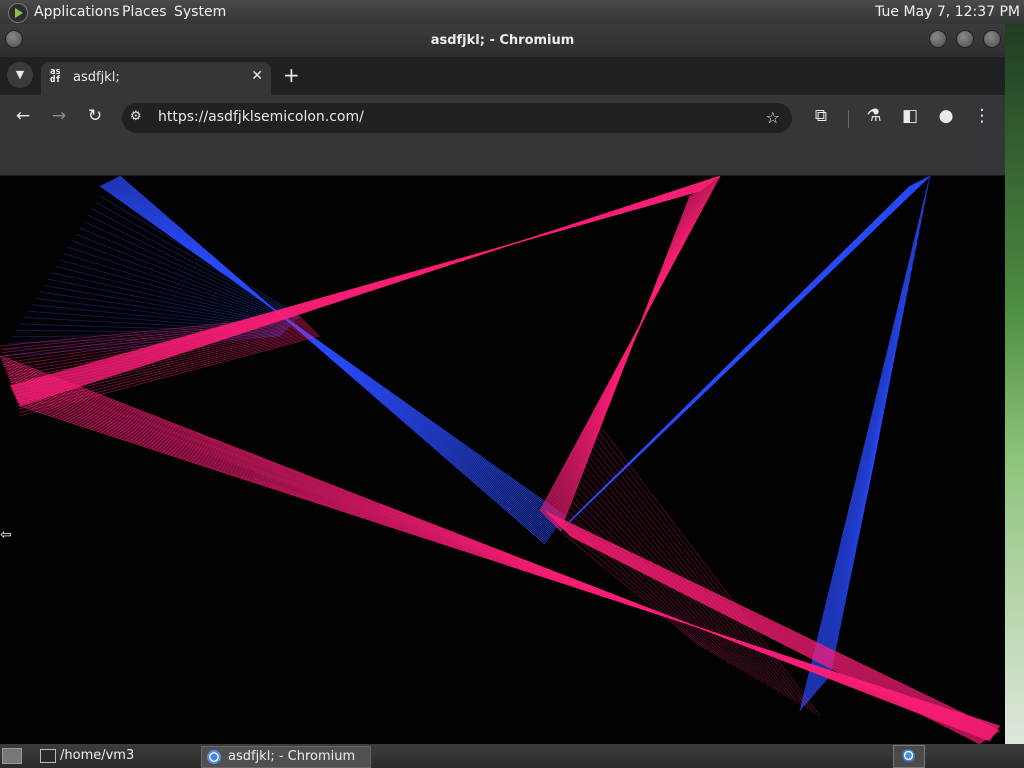 The image size is (1024, 768). What do you see at coordinates (18, 13) in the screenshot?
I see `distro-logo-icon` at bounding box center [18, 13].